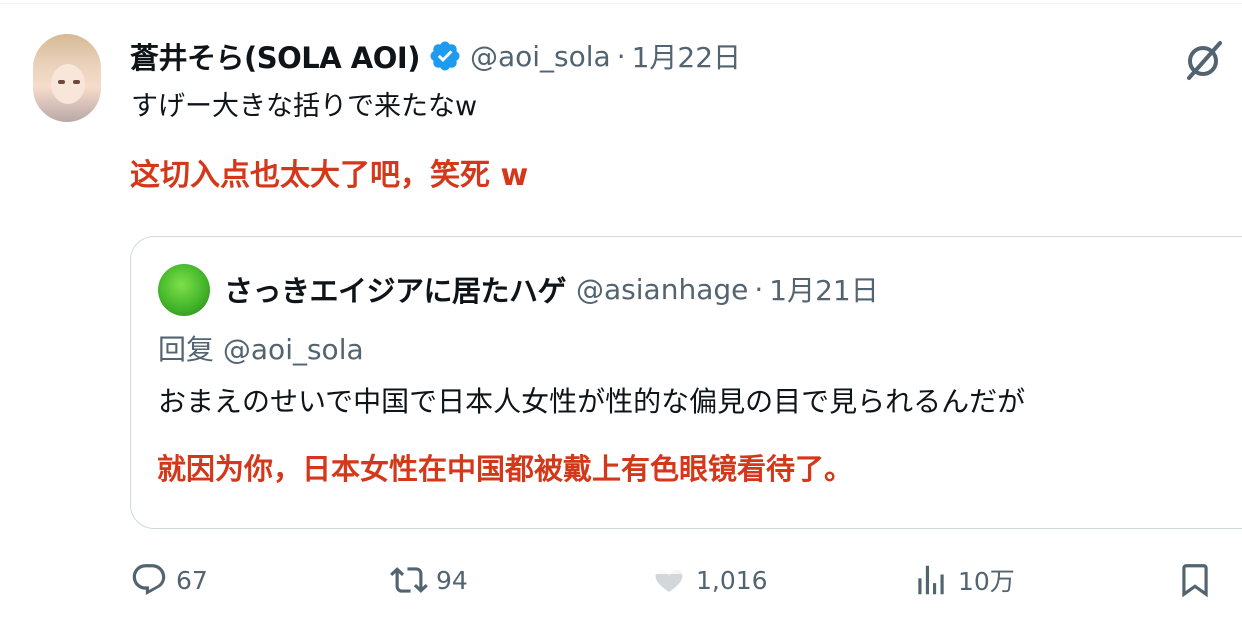 This screenshot has width=1242, height=617. What do you see at coordinates (76, 82) in the screenshot?
I see `avatar-eye-right` at bounding box center [76, 82].